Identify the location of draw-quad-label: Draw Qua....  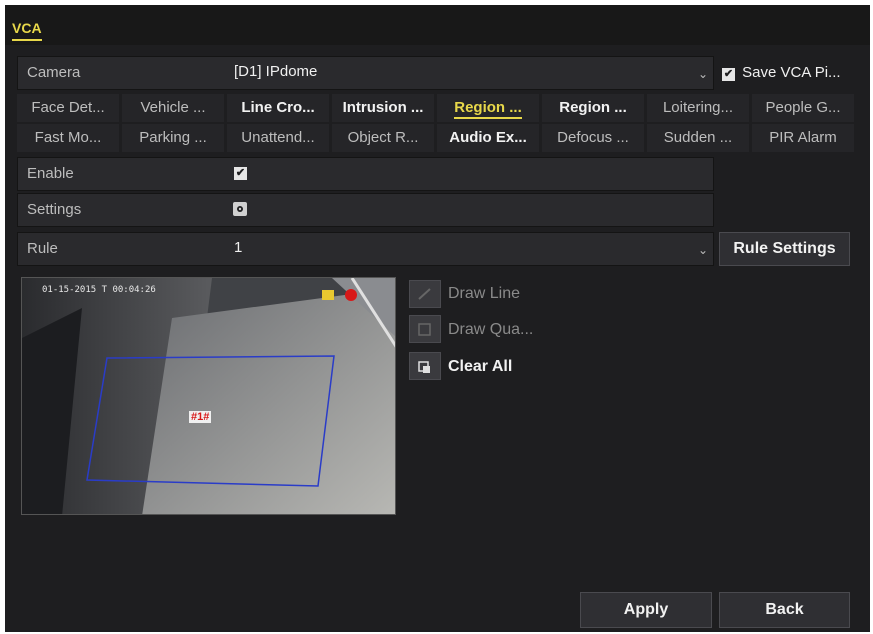
(491, 329).